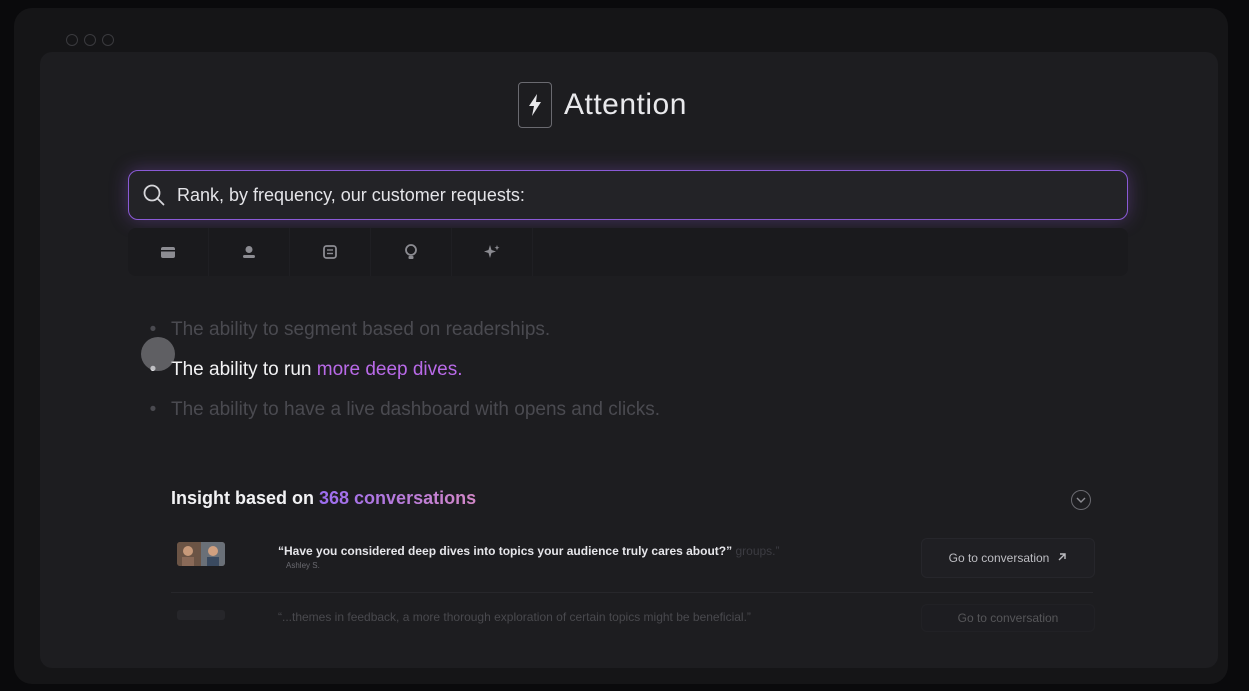 This screenshot has height=691, width=1249. What do you see at coordinates (1081, 500) in the screenshot?
I see `chevron-down-icon` at bounding box center [1081, 500].